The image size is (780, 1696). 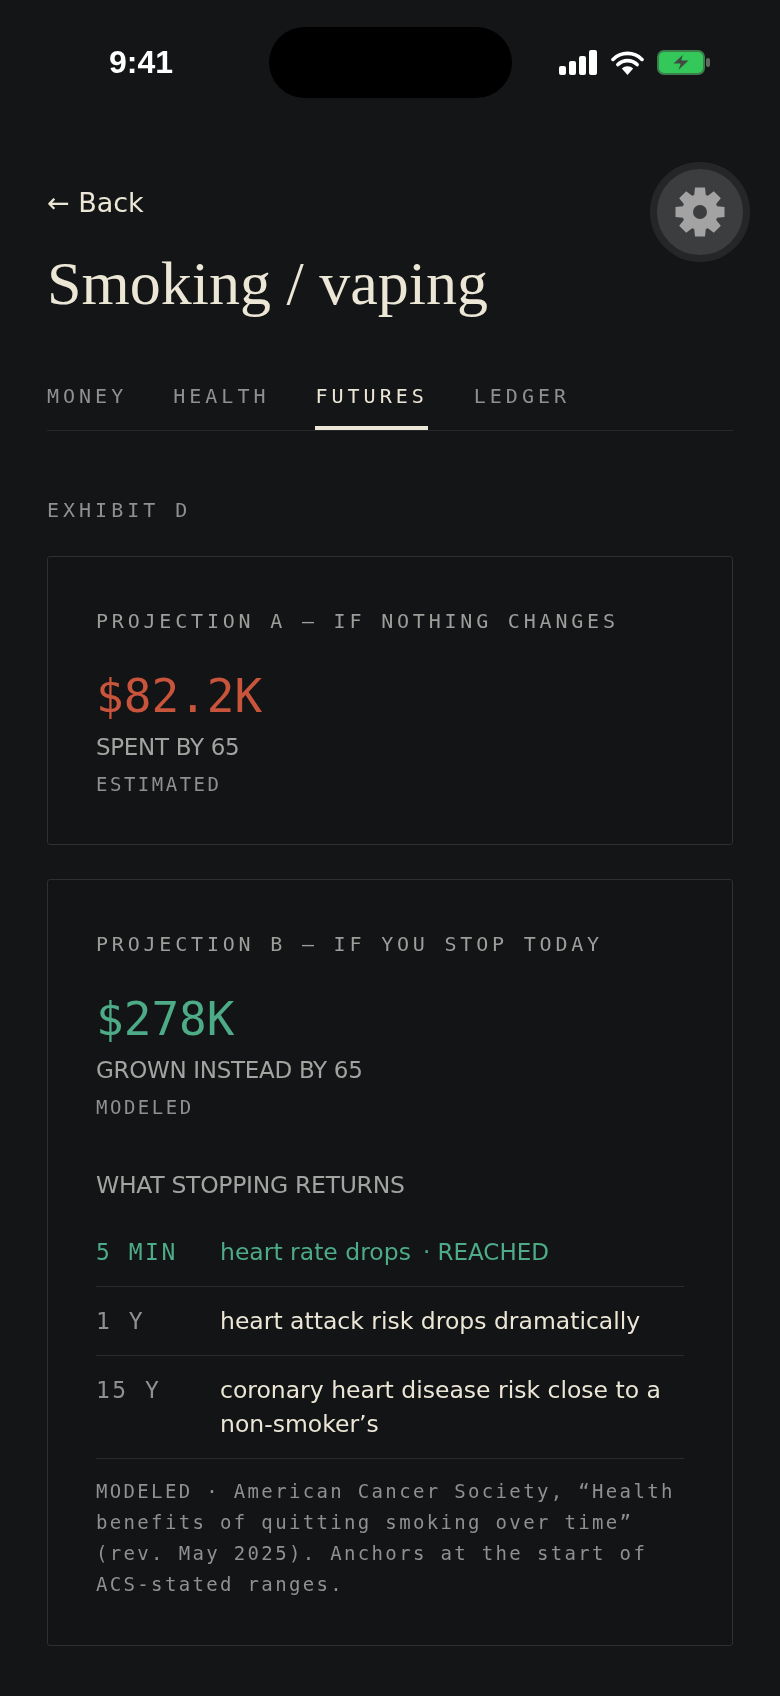 I want to click on projection-amount: $278K, so click(x=166, y=1019).